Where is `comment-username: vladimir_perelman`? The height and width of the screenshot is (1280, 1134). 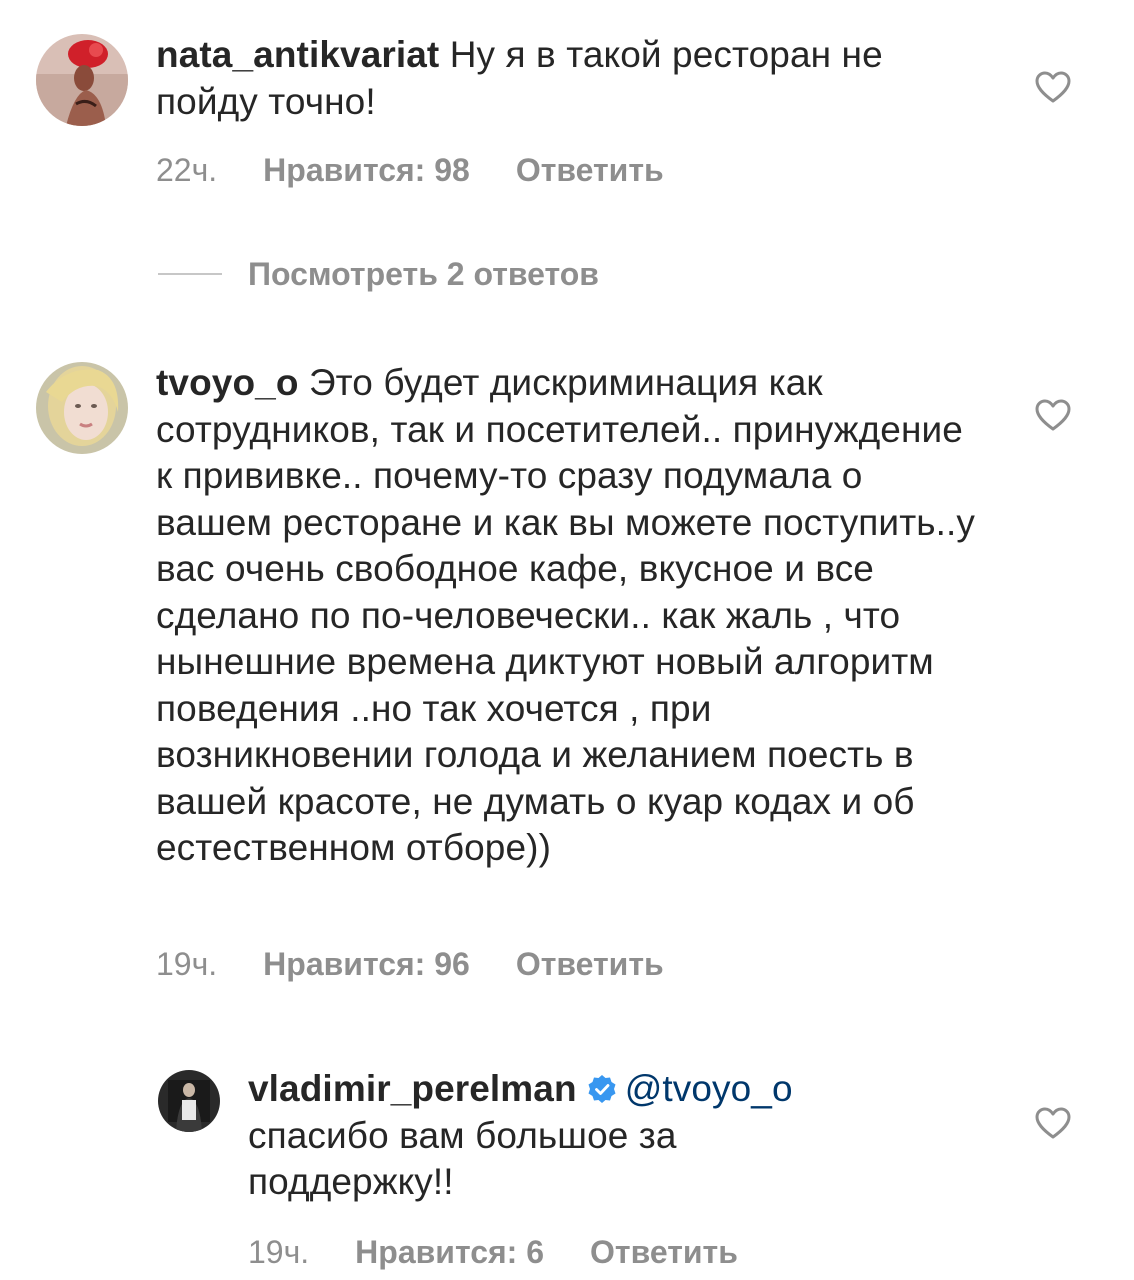
comment-username: vladimir_perelman is located at coordinates (412, 1088).